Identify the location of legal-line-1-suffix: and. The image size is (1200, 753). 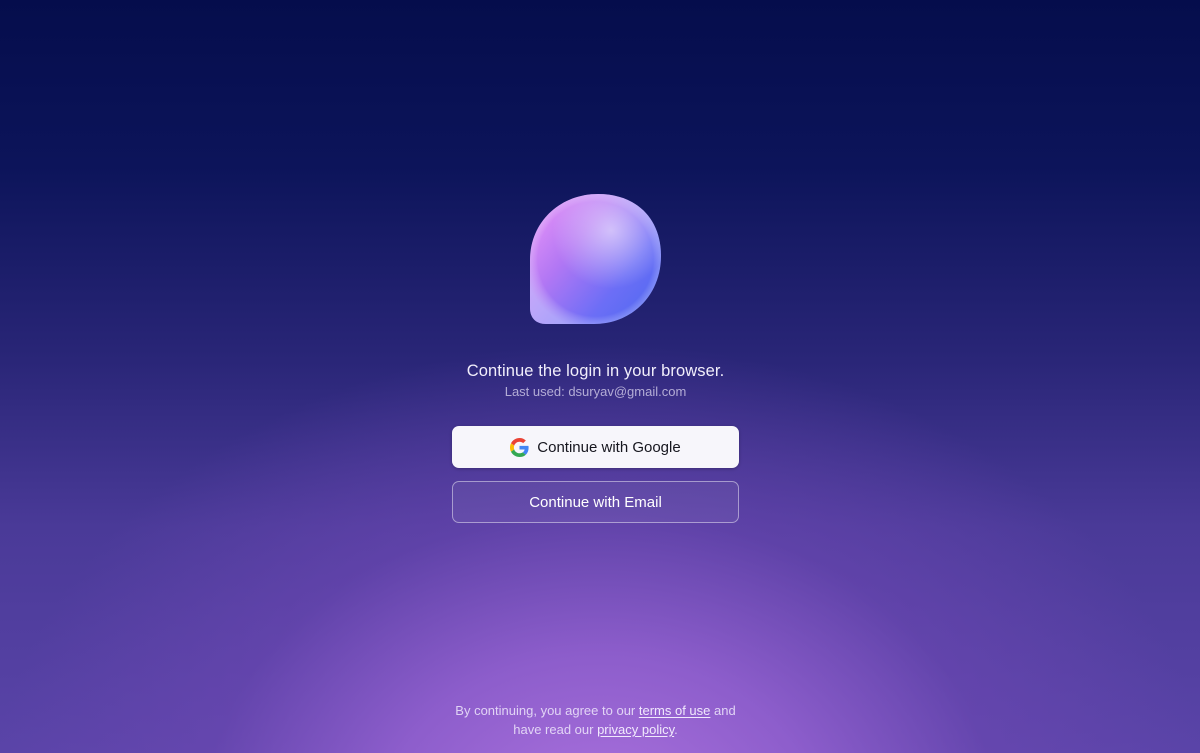
(723, 710).